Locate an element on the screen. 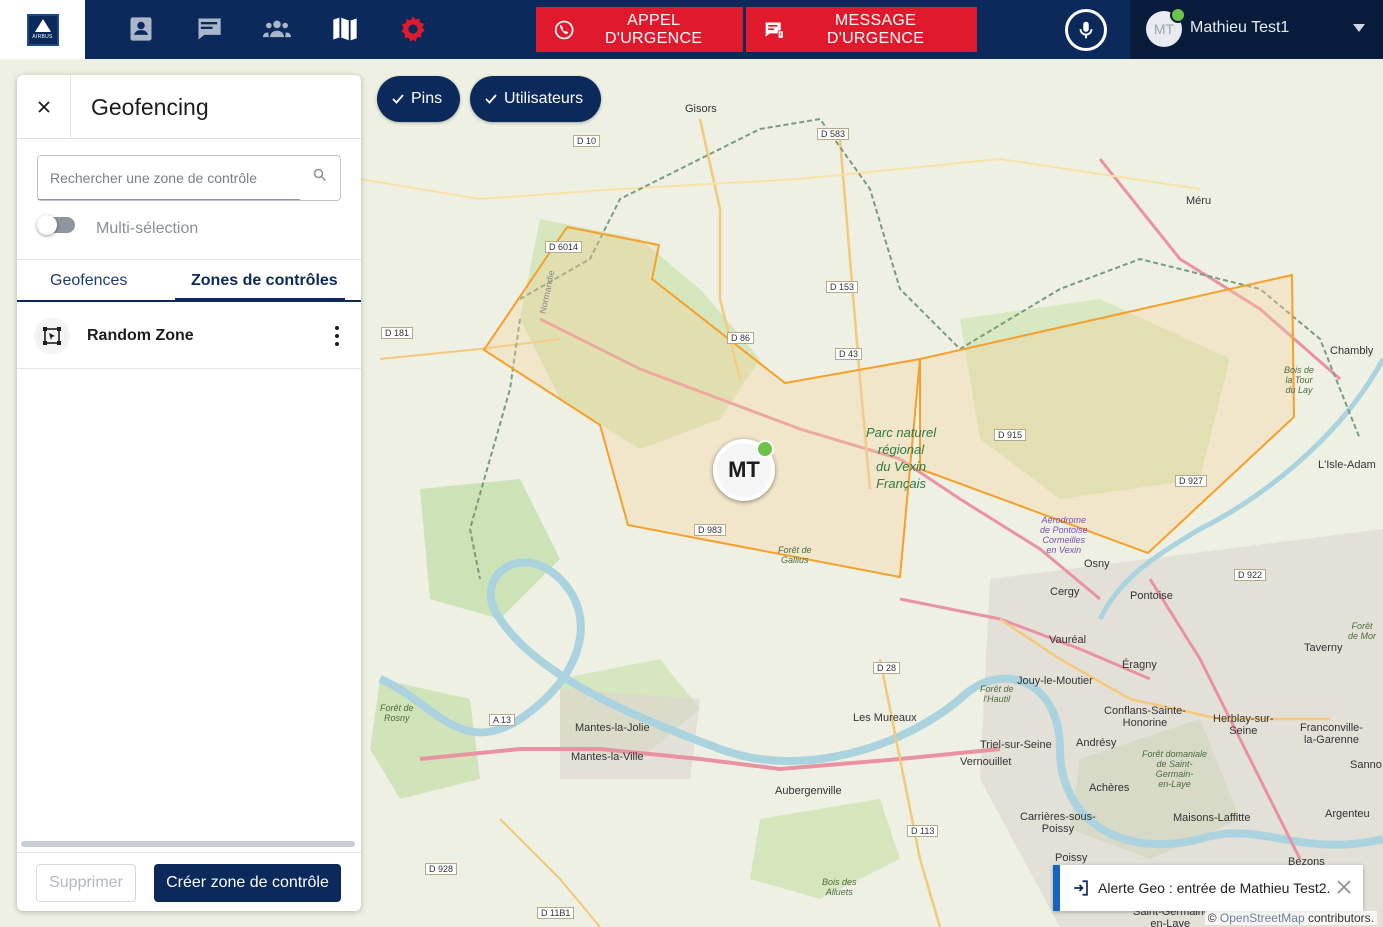 The image size is (1383, 927). road-label-d928: D 928 is located at coordinates (441, 869).